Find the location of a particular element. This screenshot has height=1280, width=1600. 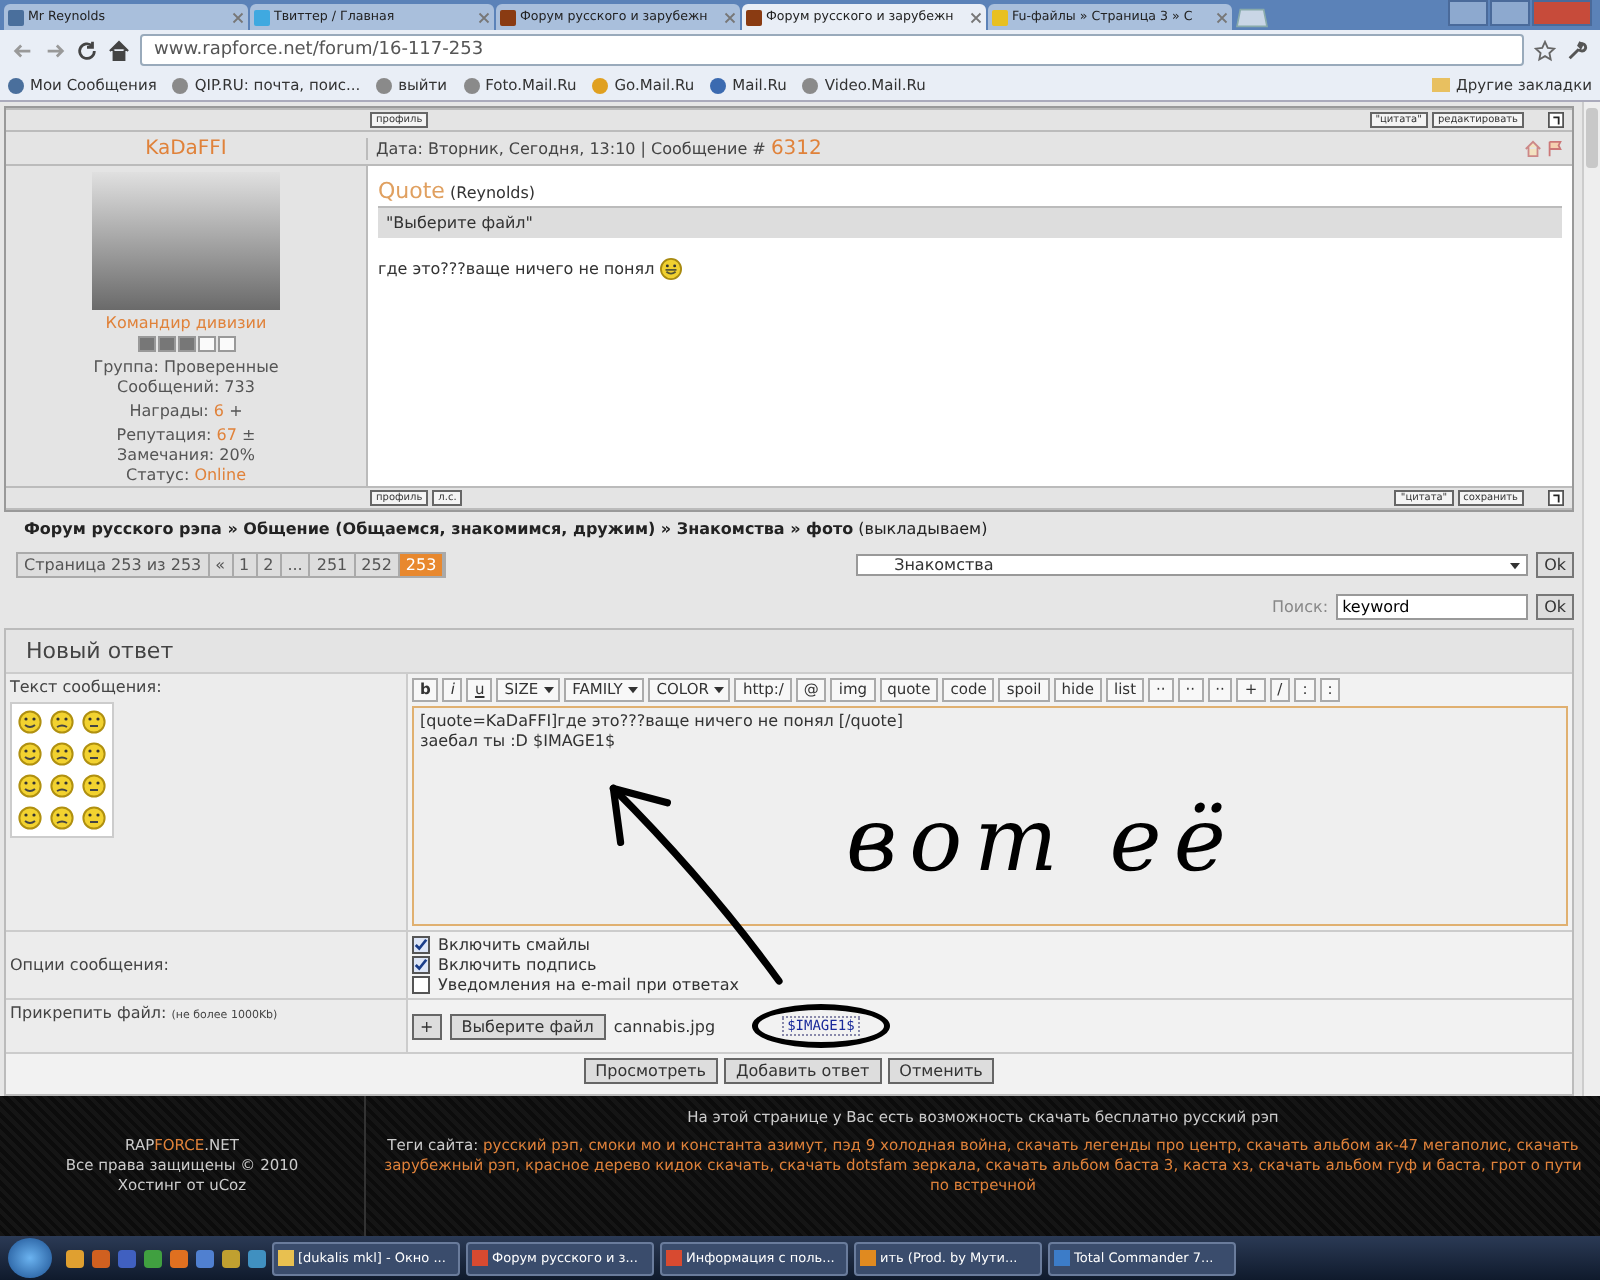

online-status: Online is located at coordinates (220, 475).